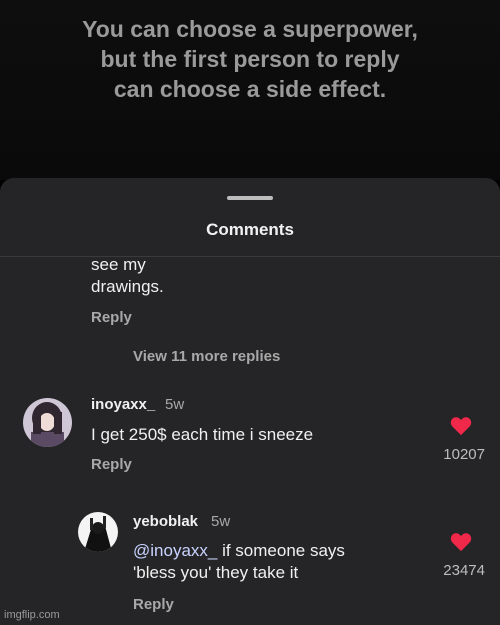 This screenshot has width=500, height=625. What do you see at coordinates (464, 454) in the screenshot?
I see `like-count: 10207` at bounding box center [464, 454].